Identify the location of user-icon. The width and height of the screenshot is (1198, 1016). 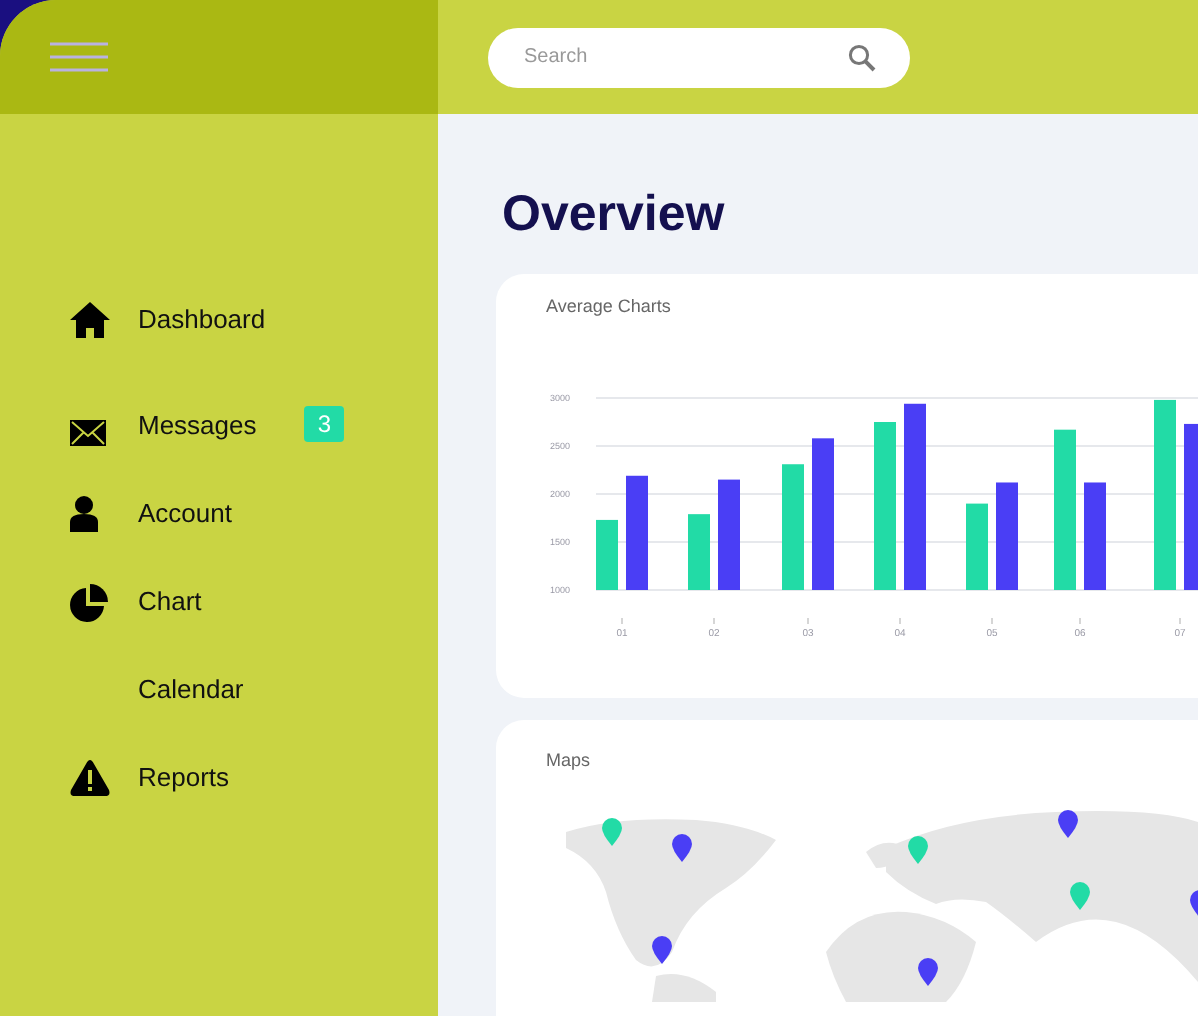
(84, 514).